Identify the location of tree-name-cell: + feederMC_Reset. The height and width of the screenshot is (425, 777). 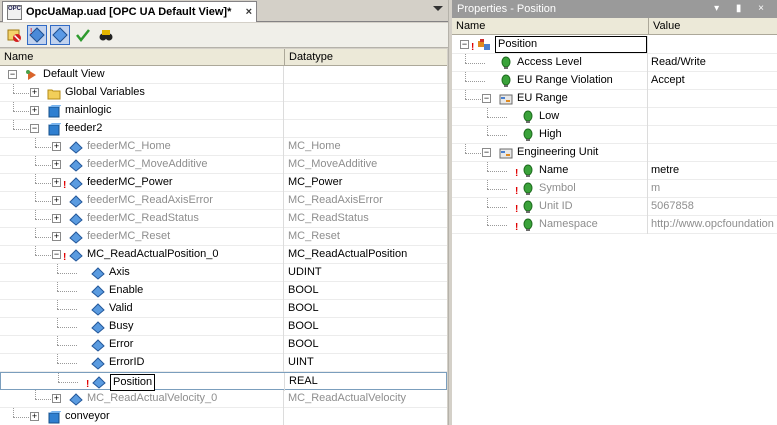
(142, 237).